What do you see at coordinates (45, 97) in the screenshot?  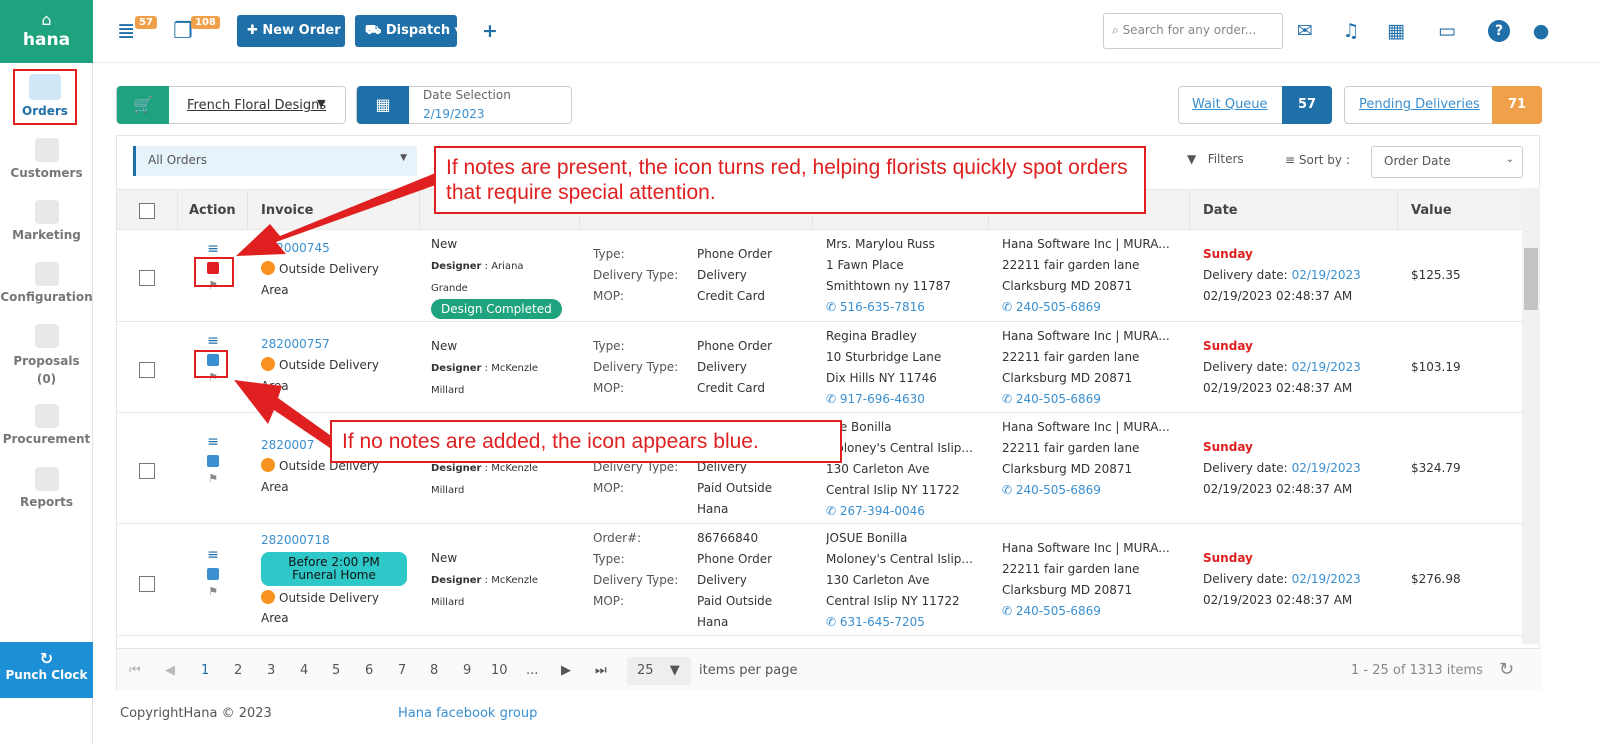 I see `sidebar-item-orders: Orders` at bounding box center [45, 97].